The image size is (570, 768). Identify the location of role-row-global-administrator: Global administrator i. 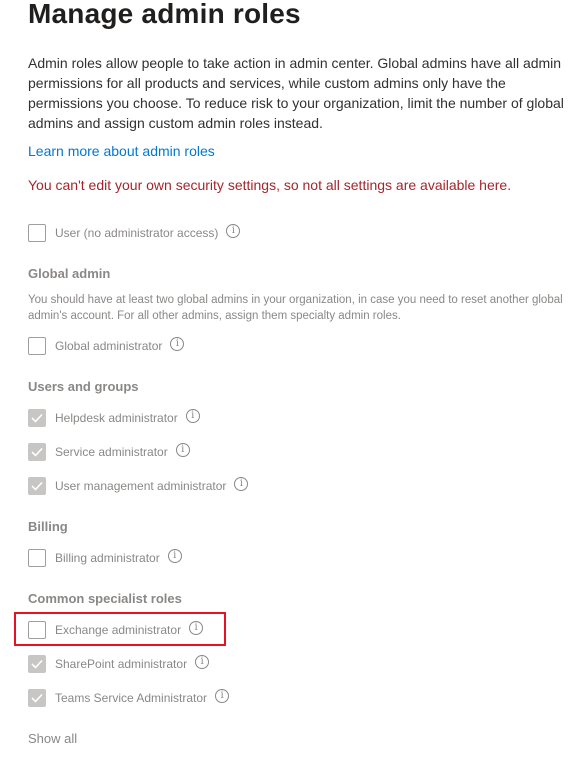
(106, 346).